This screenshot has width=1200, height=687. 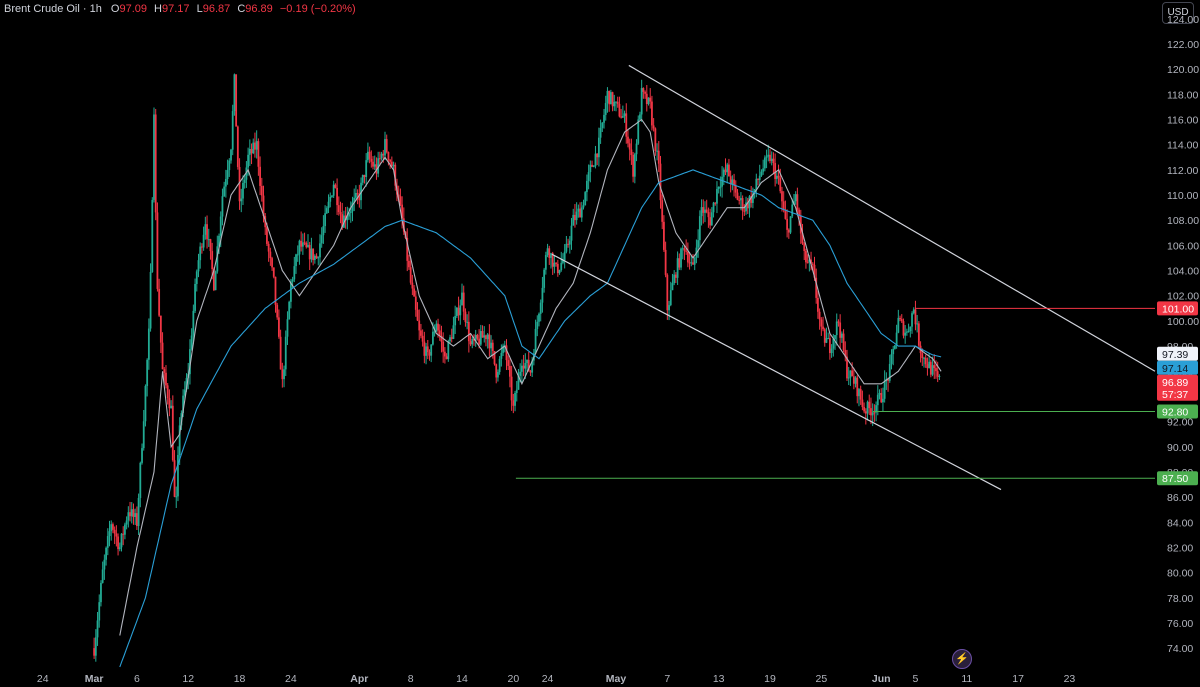 What do you see at coordinates (1183, 246) in the screenshot?
I see `y-tick-label: 106.00` at bounding box center [1183, 246].